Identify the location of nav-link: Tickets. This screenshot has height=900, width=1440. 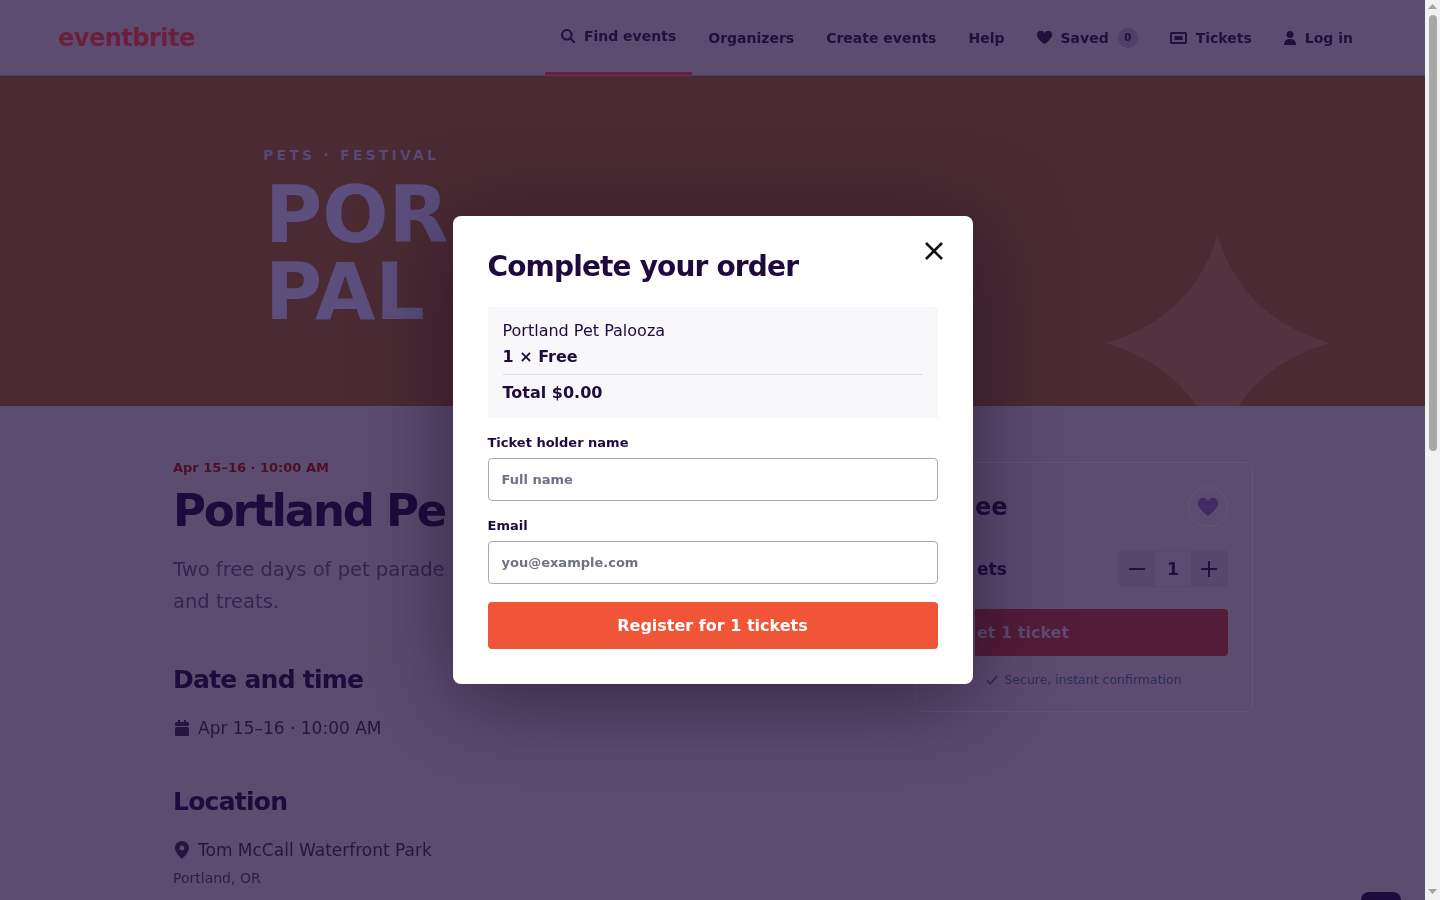
(1210, 37).